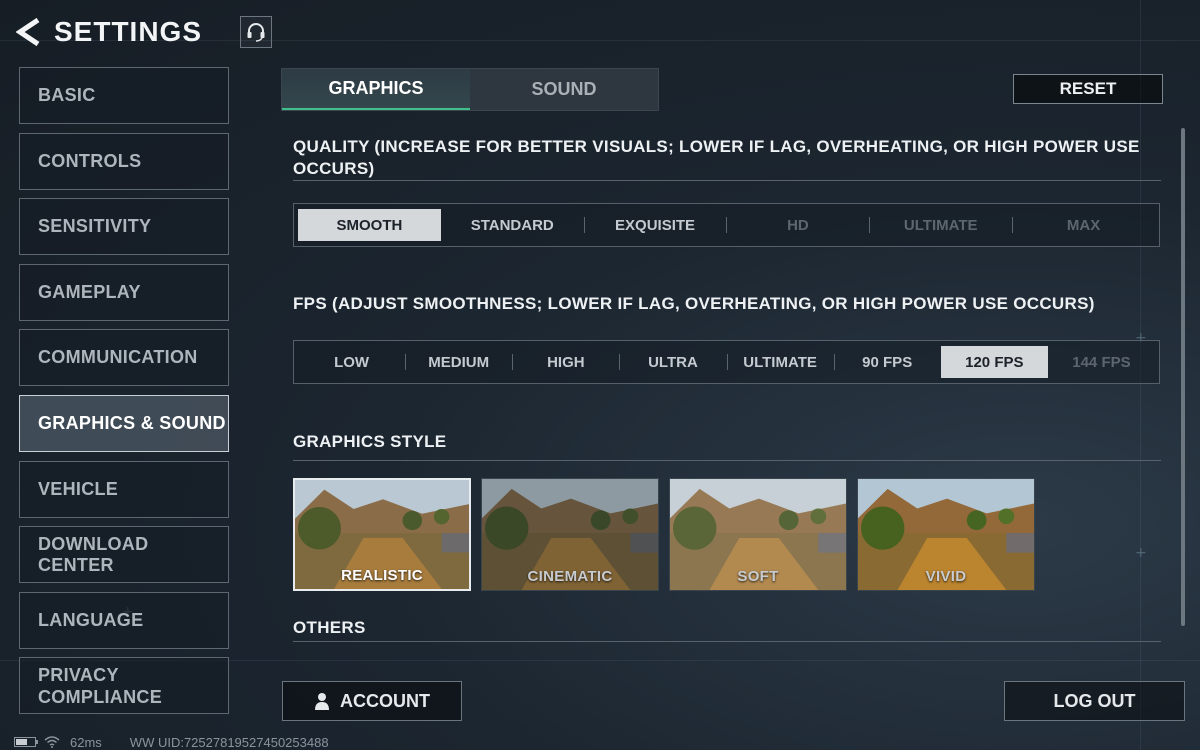 The image size is (1200, 750). I want to click on reset-button: RESET, so click(1088, 89).